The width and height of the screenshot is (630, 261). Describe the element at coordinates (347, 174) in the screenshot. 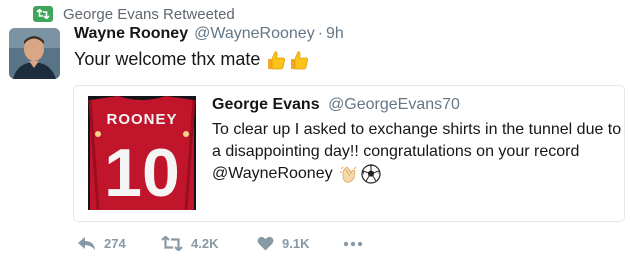

I see `clapping-hands-icon` at that location.